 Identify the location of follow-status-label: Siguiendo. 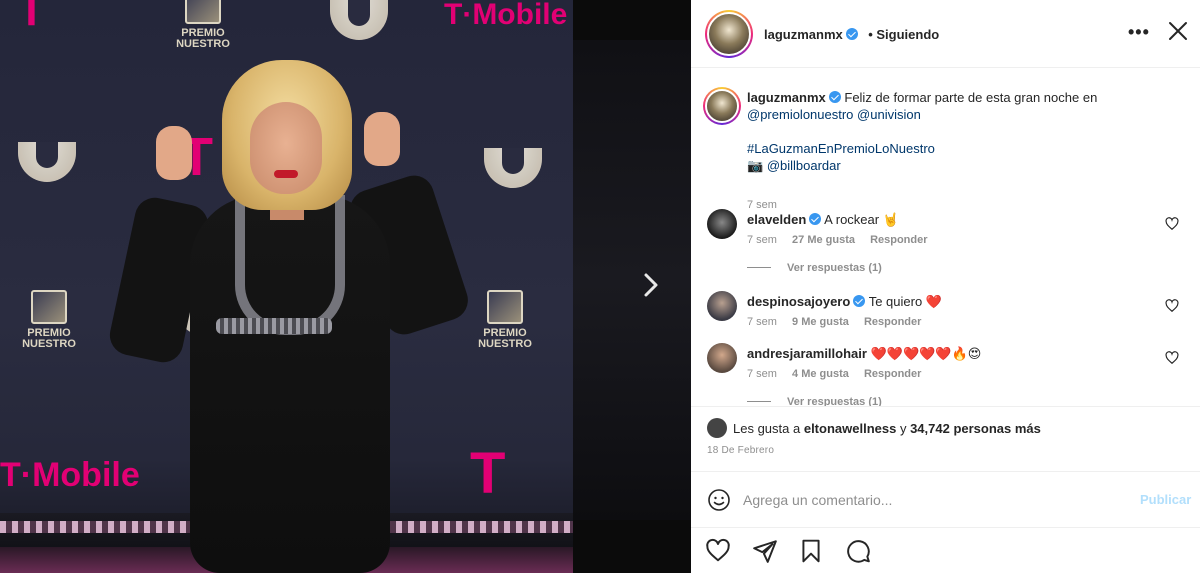
(908, 34).